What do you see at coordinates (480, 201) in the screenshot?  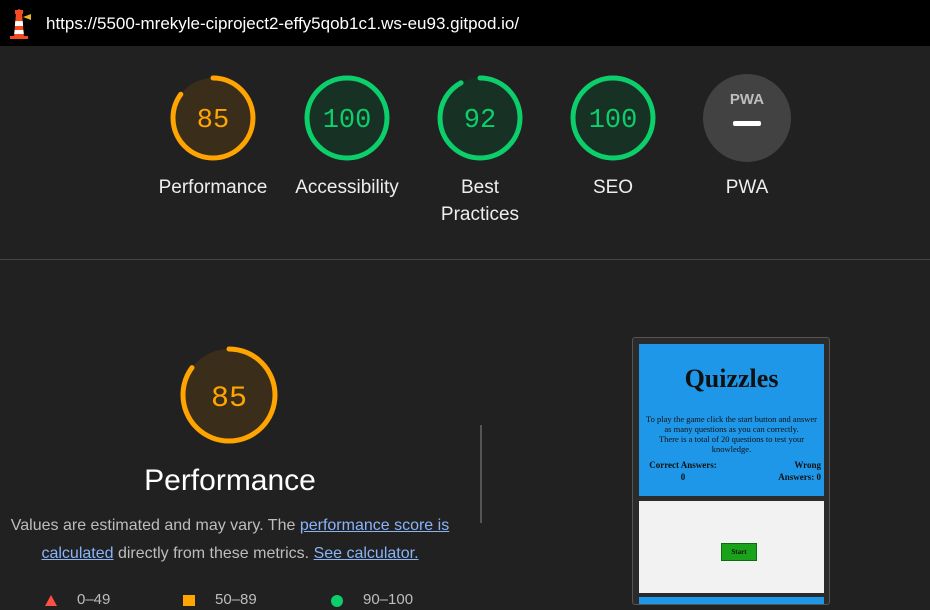 I see `gauge-label-best-practices: Best Practices` at bounding box center [480, 201].